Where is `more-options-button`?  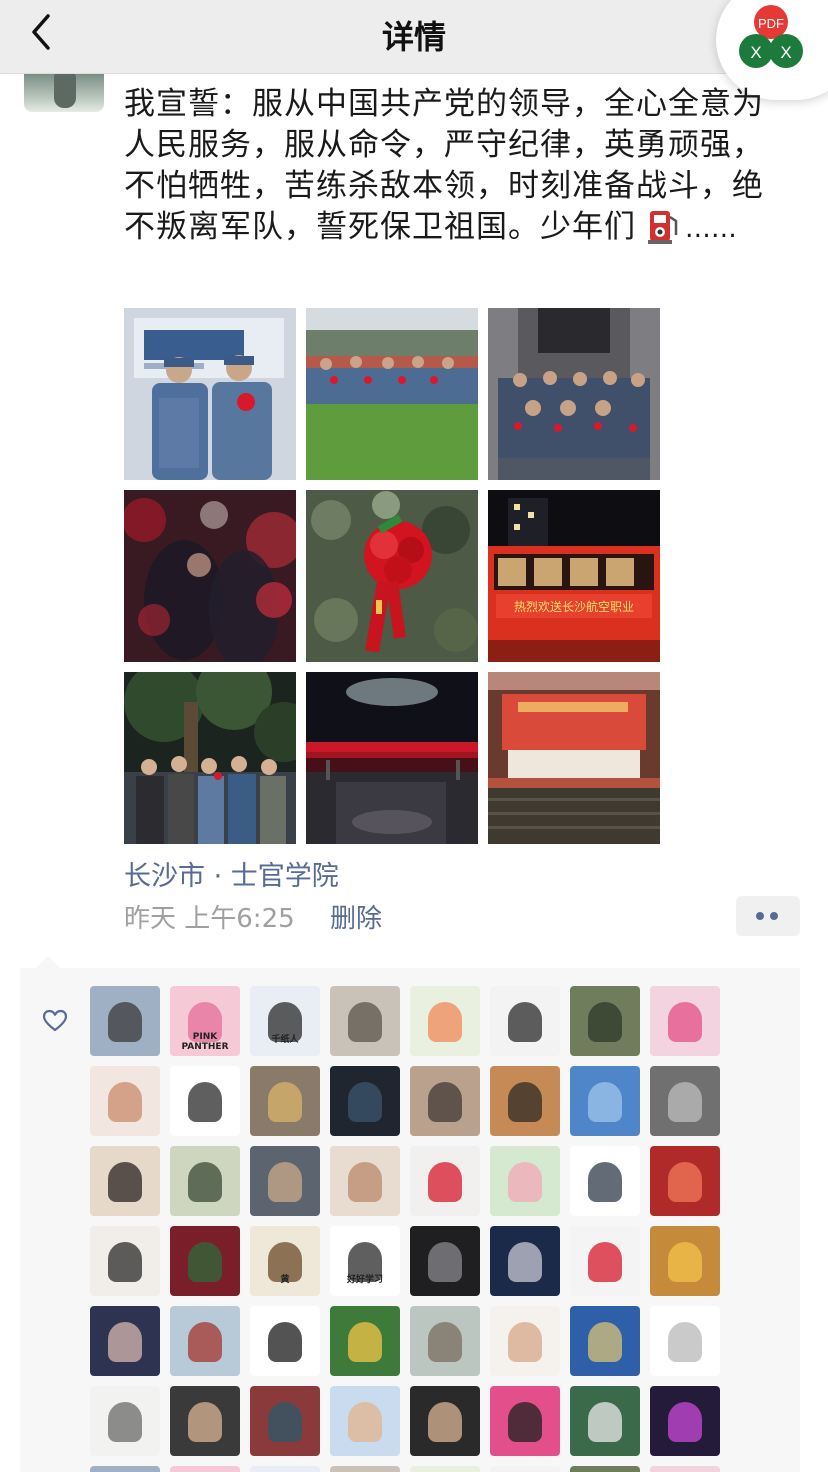
more-options-button is located at coordinates (768, 916).